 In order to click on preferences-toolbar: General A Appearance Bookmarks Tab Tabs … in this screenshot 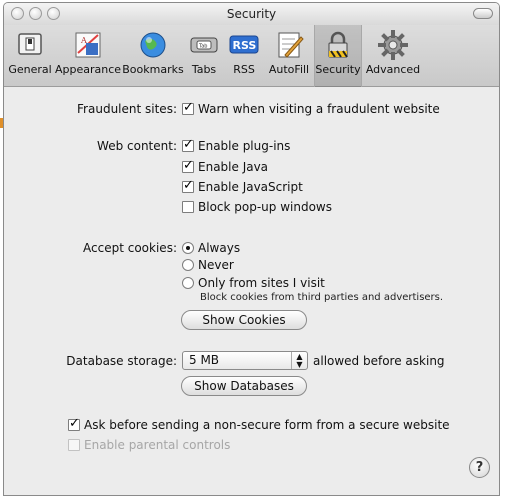, I will do `click(251, 56)`.